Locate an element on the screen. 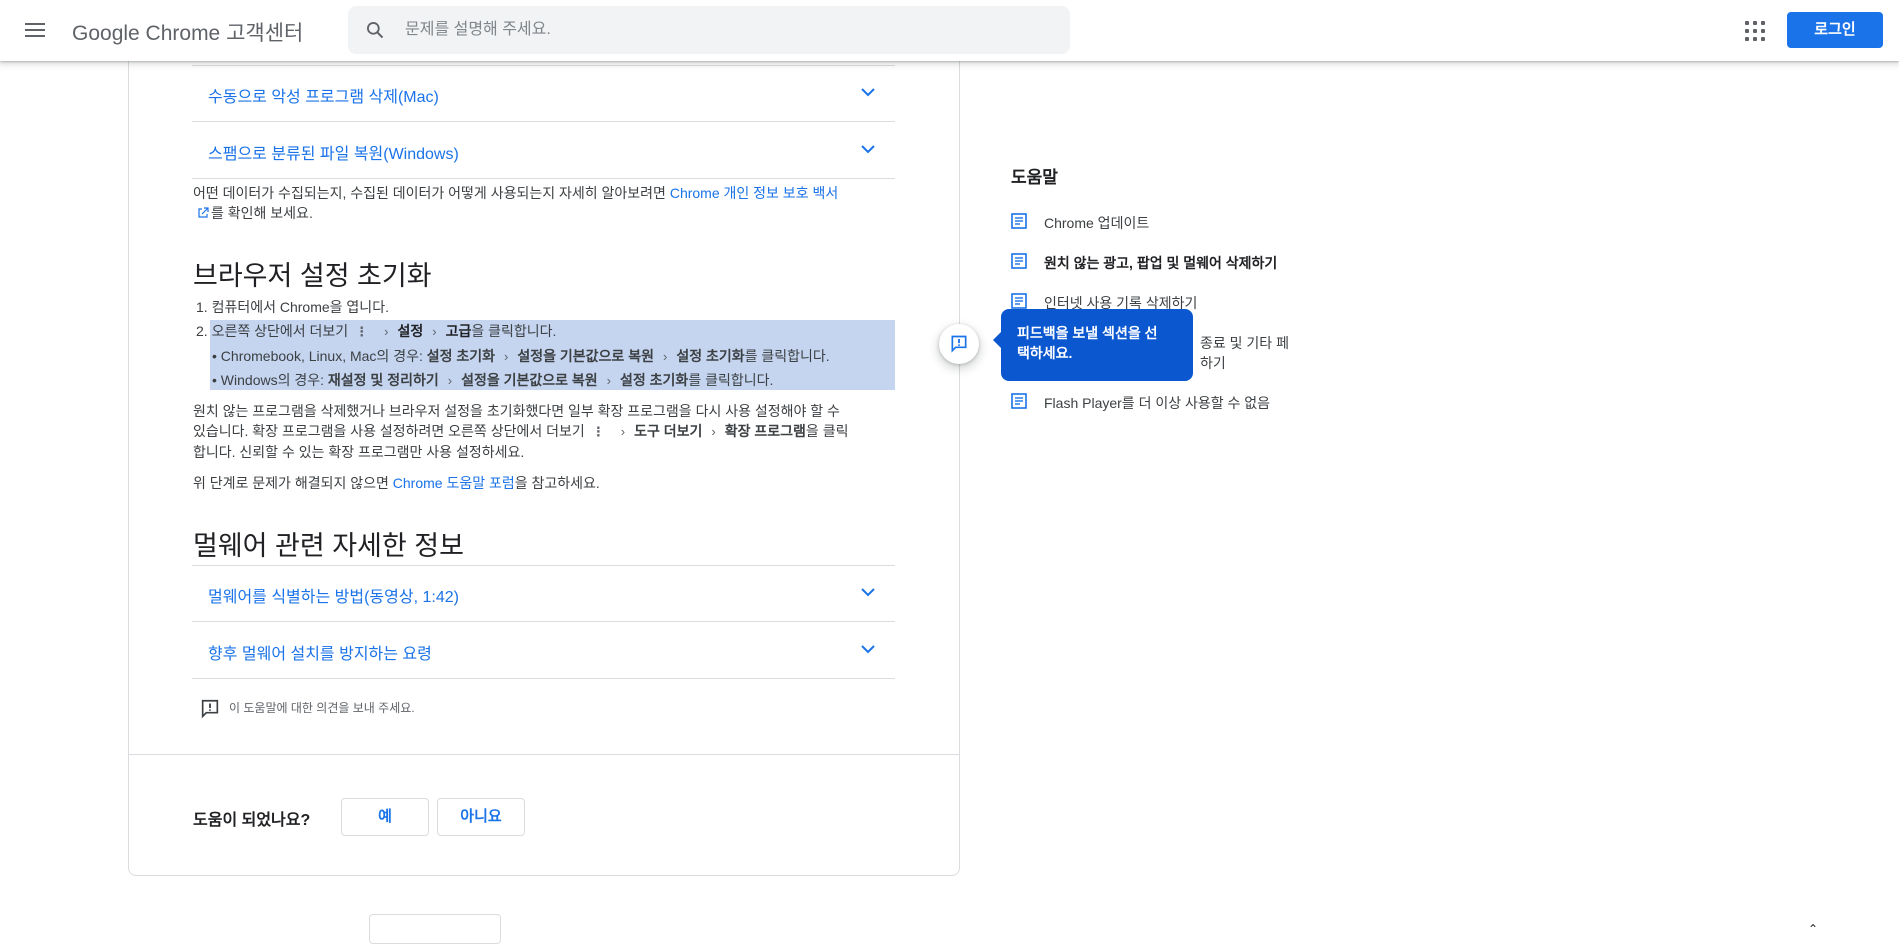 The image size is (1899, 944). sidebar-title: 도움말 is located at coordinates (1034, 177).